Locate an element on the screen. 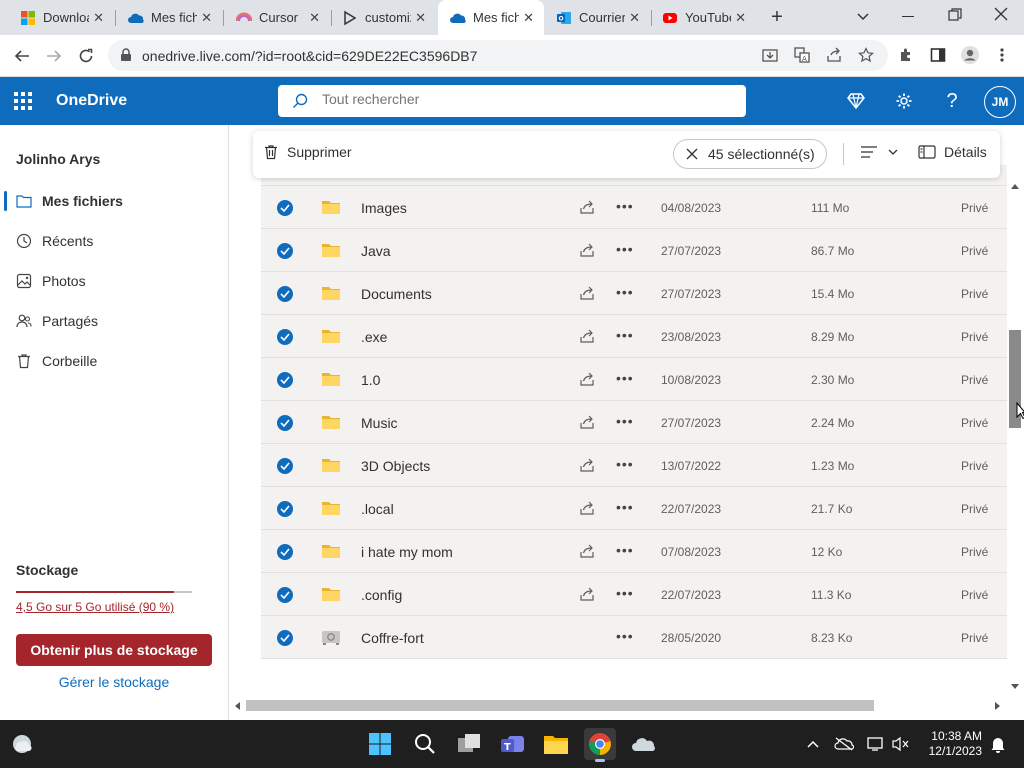  onedrive-taskbar-icon is located at coordinates (644, 744).